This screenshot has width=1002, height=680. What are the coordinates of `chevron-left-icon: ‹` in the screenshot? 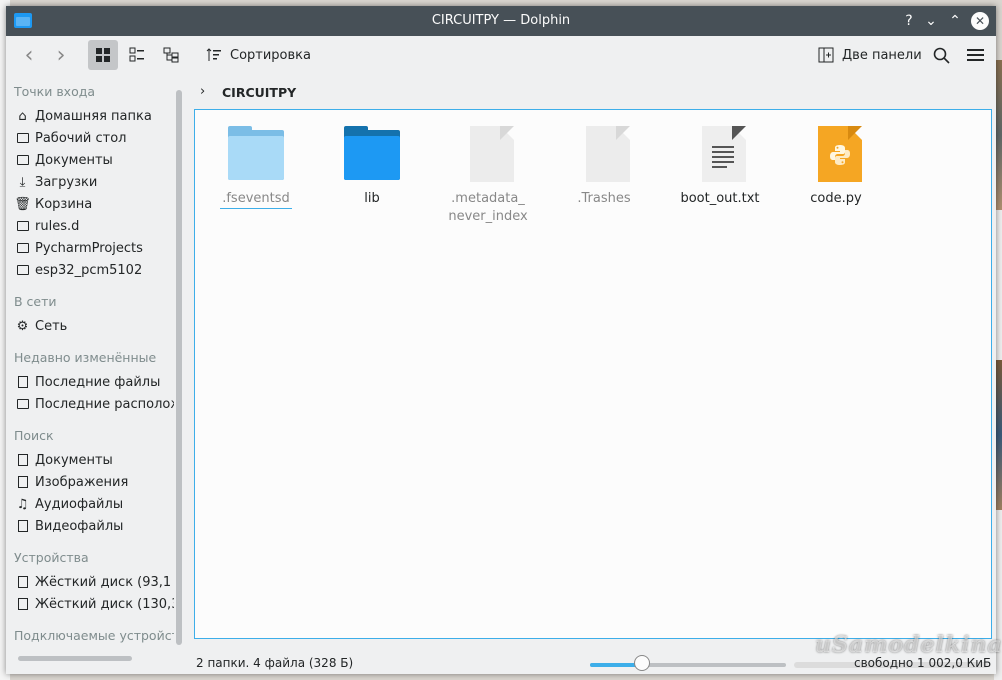 It's located at (29, 55).